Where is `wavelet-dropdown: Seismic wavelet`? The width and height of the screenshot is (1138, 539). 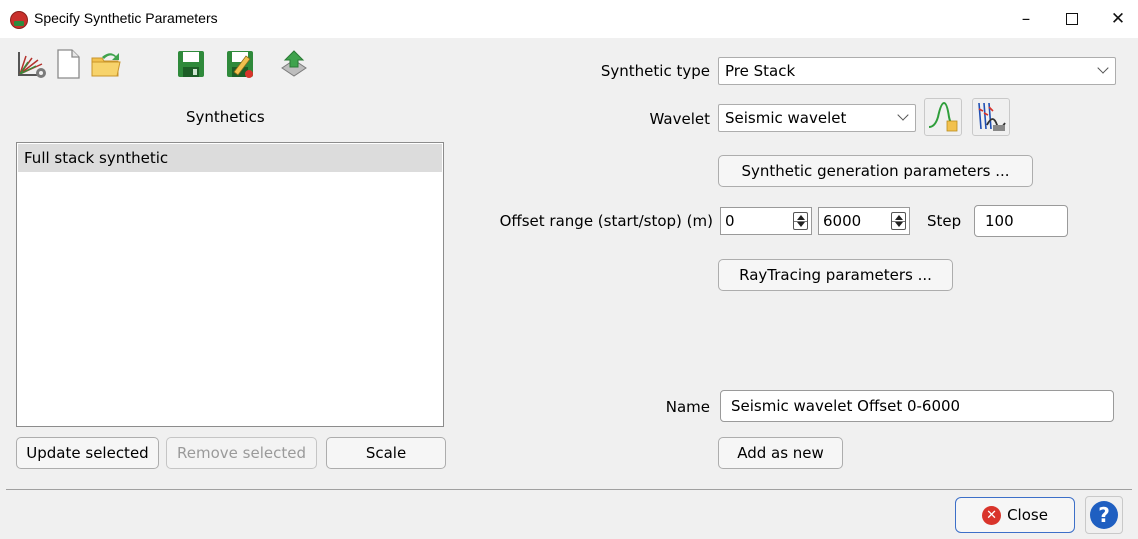
wavelet-dropdown: Seismic wavelet is located at coordinates (817, 118).